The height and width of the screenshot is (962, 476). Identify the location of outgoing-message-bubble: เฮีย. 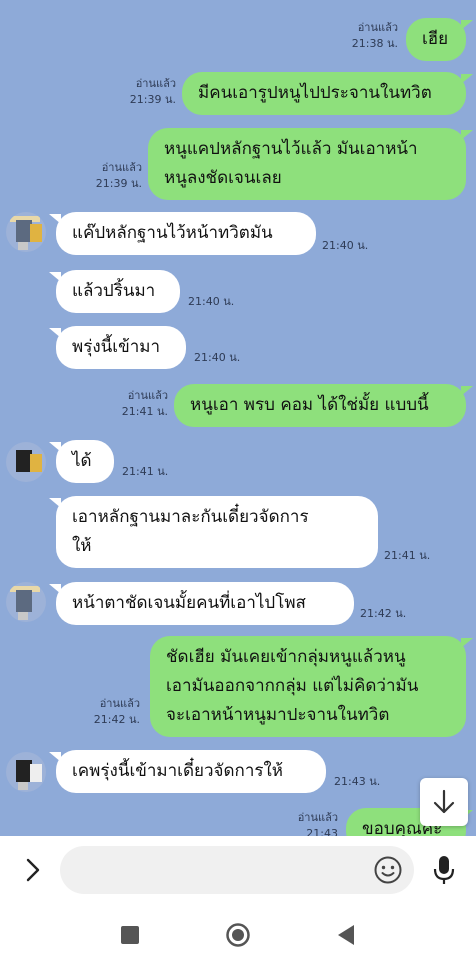
(439, 39).